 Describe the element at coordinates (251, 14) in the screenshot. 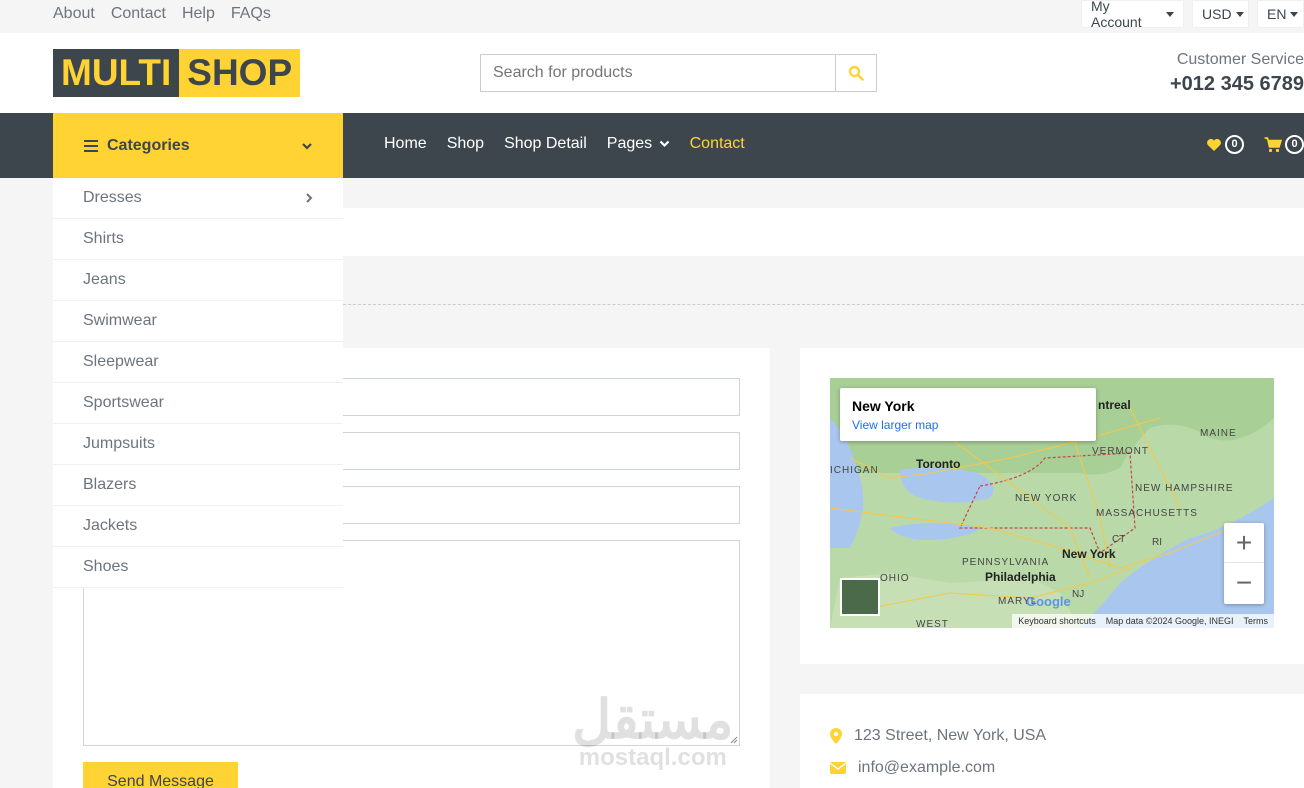

I see `top-link-faqs: FAQs` at that location.